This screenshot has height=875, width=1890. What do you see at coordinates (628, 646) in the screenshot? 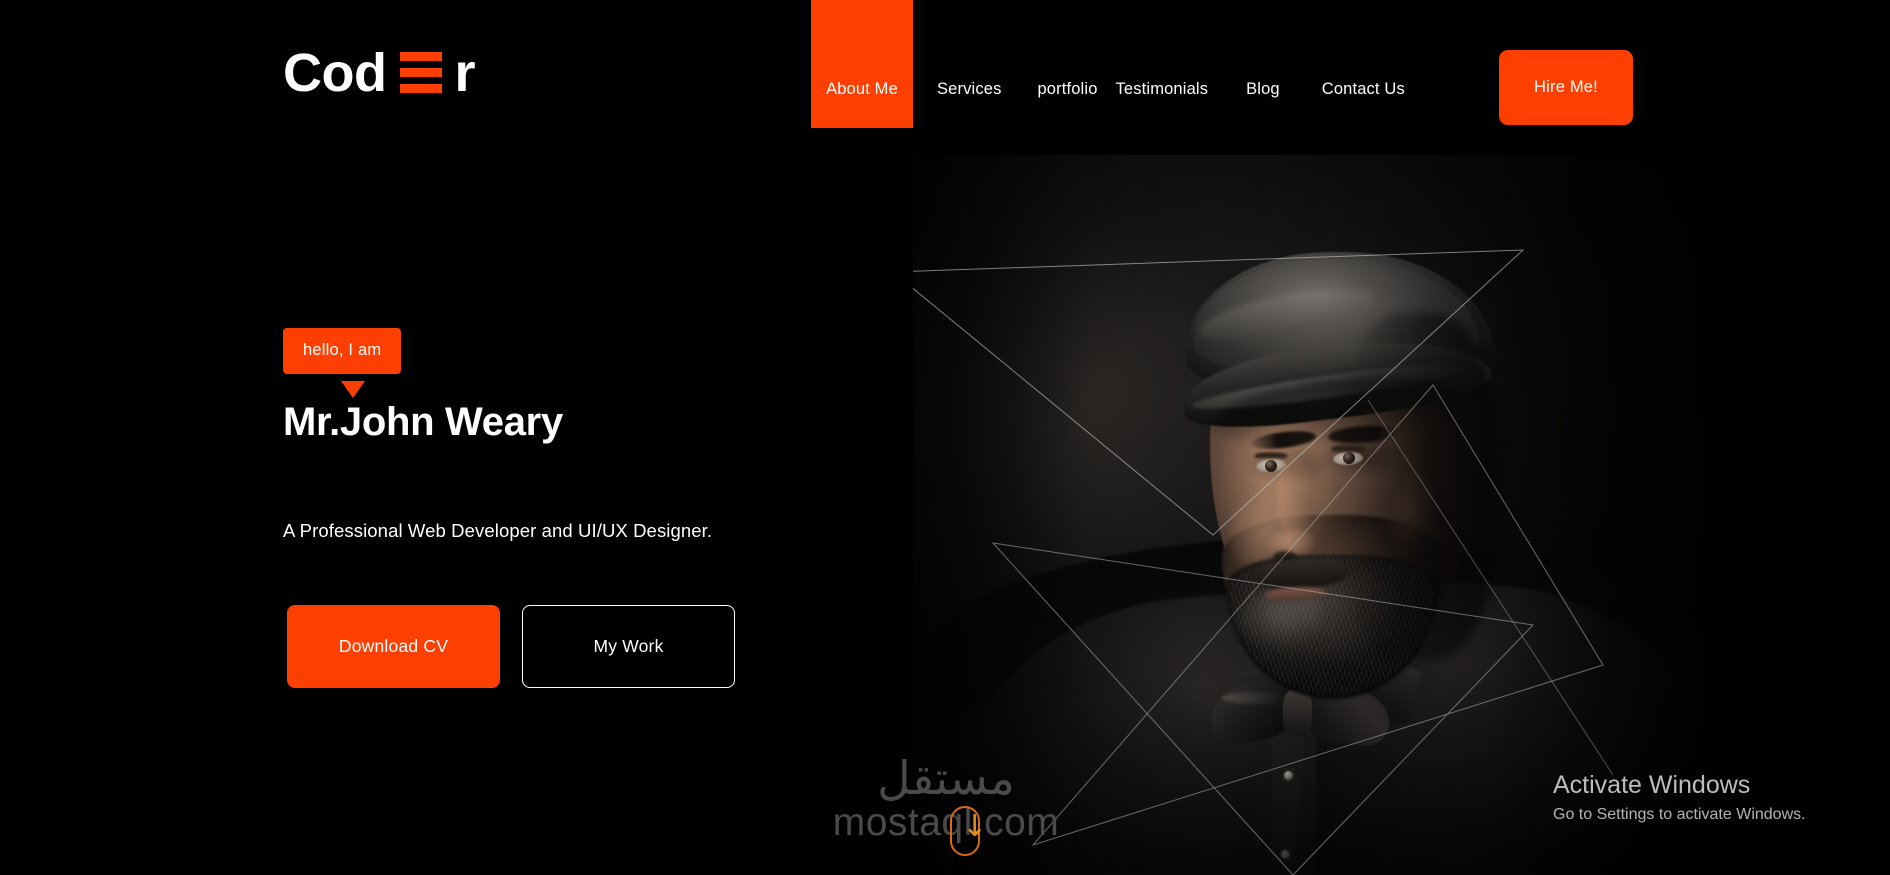
I see `my-work-button: My Work` at bounding box center [628, 646].